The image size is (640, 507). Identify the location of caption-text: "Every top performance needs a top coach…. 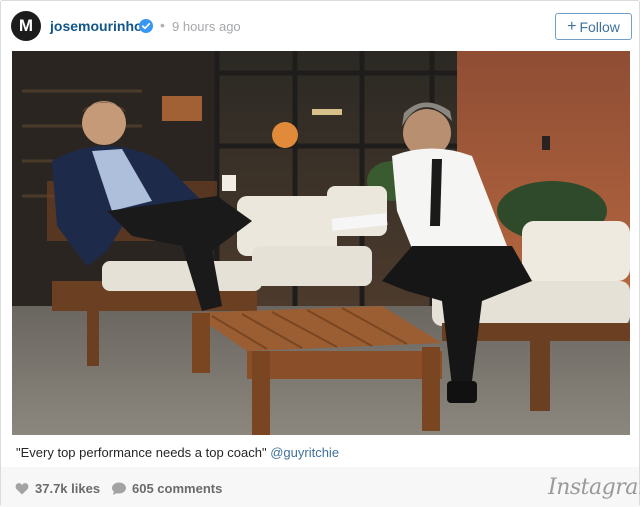
(143, 452).